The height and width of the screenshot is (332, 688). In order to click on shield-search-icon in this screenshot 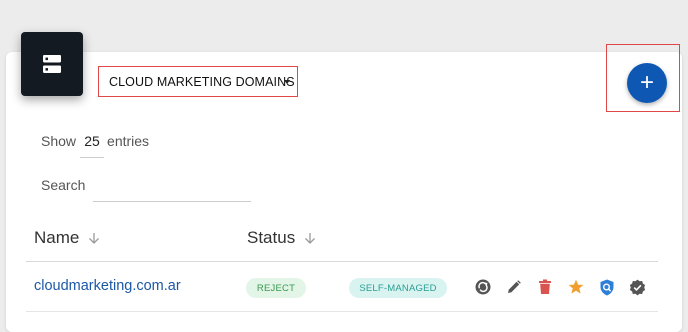, I will do `click(607, 287)`.